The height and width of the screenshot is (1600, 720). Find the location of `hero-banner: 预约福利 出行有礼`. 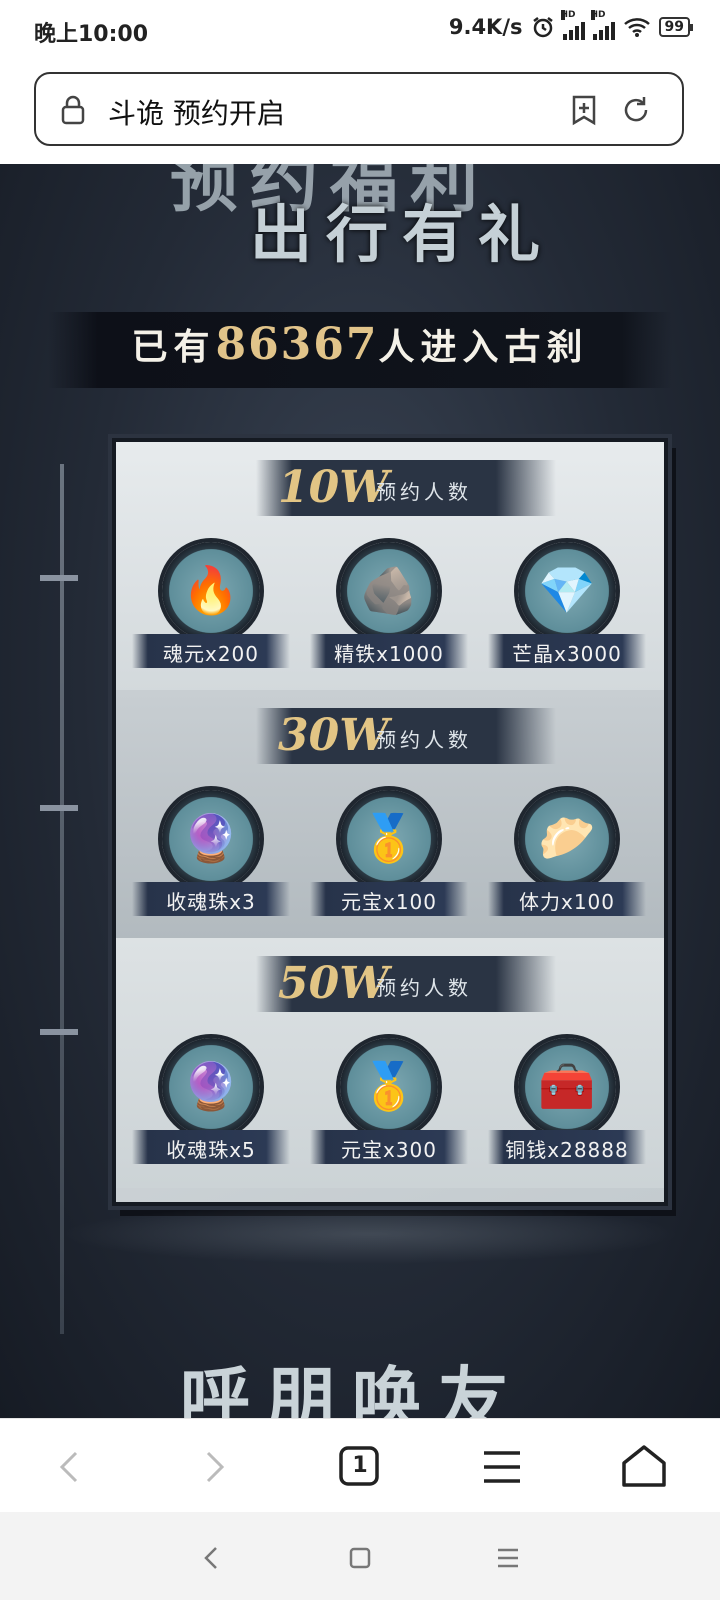

hero-banner: 预约福利 出行有礼 is located at coordinates (360, 224).